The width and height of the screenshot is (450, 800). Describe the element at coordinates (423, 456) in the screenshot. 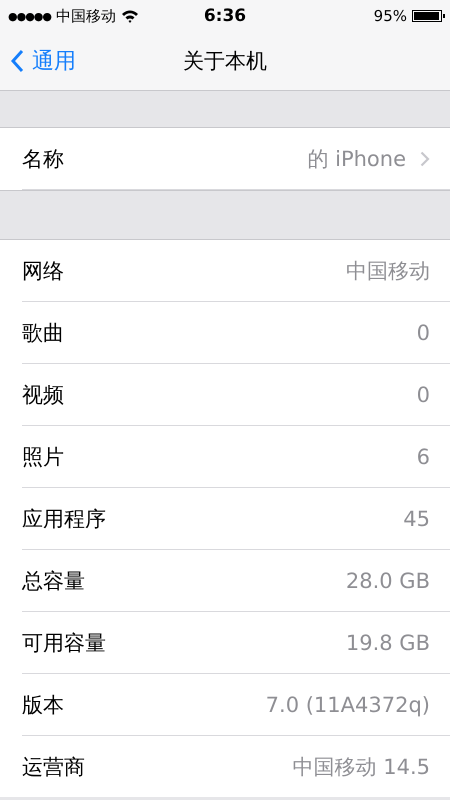

I see `row-value: 6` at that location.